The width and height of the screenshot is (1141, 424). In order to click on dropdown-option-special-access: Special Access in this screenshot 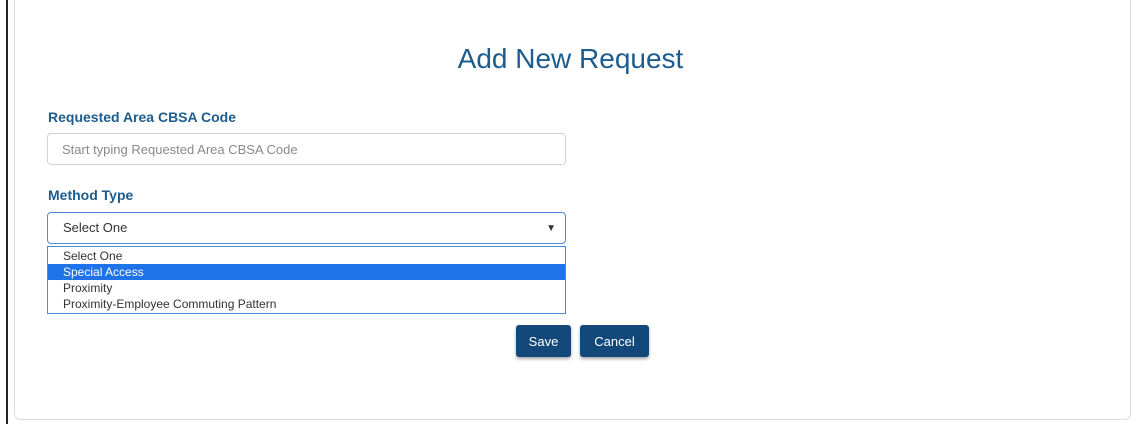, I will do `click(306, 272)`.